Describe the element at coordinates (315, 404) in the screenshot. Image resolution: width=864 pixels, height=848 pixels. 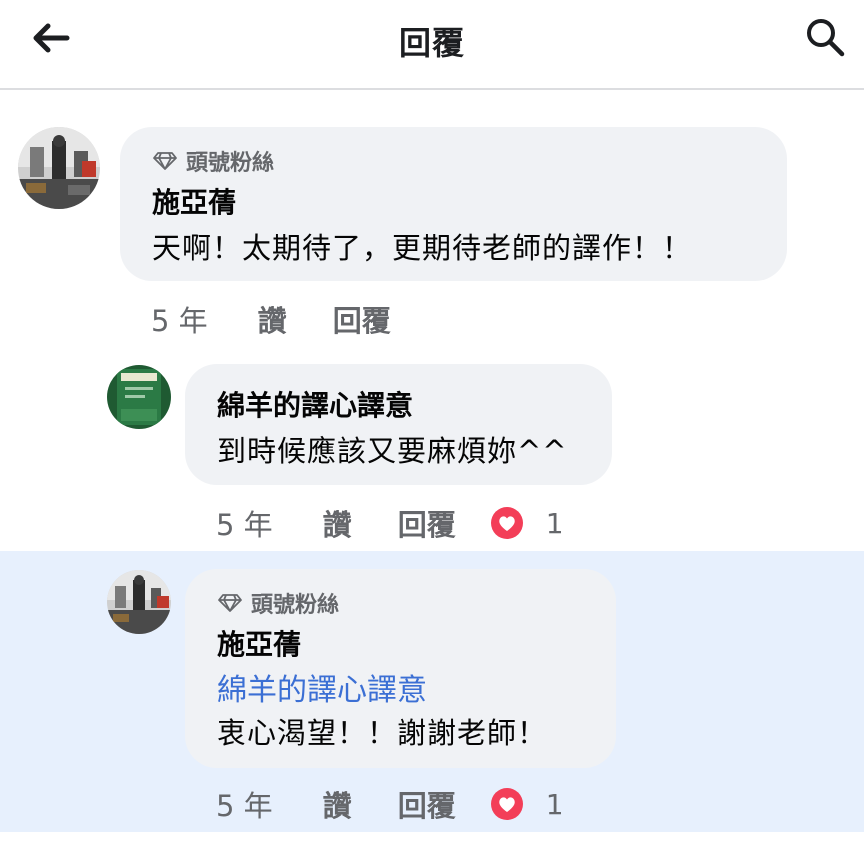
I see `comment-author: 綿羊的譯心譯意` at that location.